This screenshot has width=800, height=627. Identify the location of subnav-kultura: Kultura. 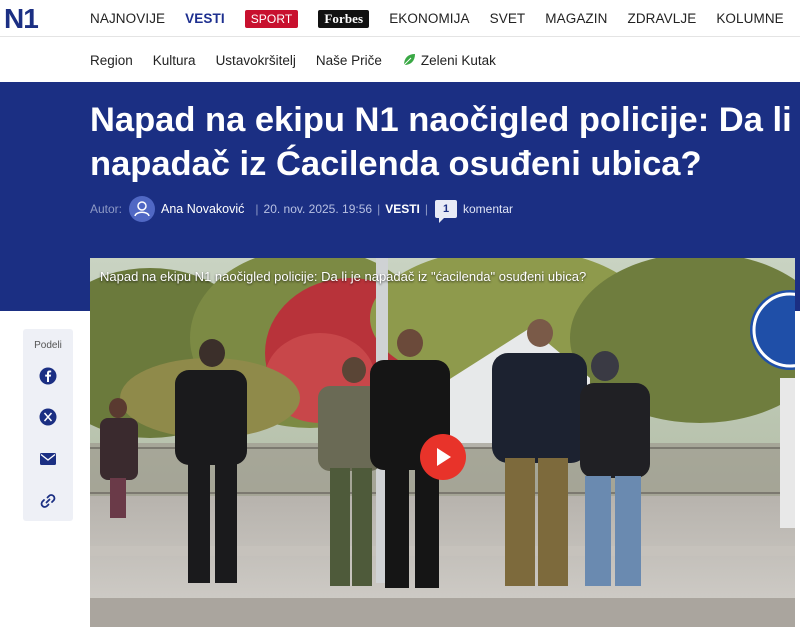
(174, 60).